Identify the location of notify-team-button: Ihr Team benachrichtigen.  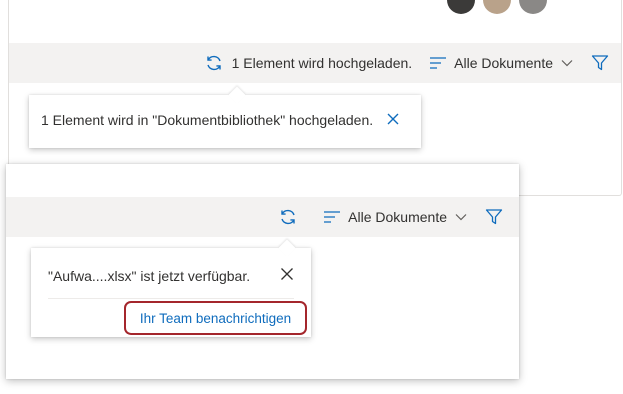
(215, 318).